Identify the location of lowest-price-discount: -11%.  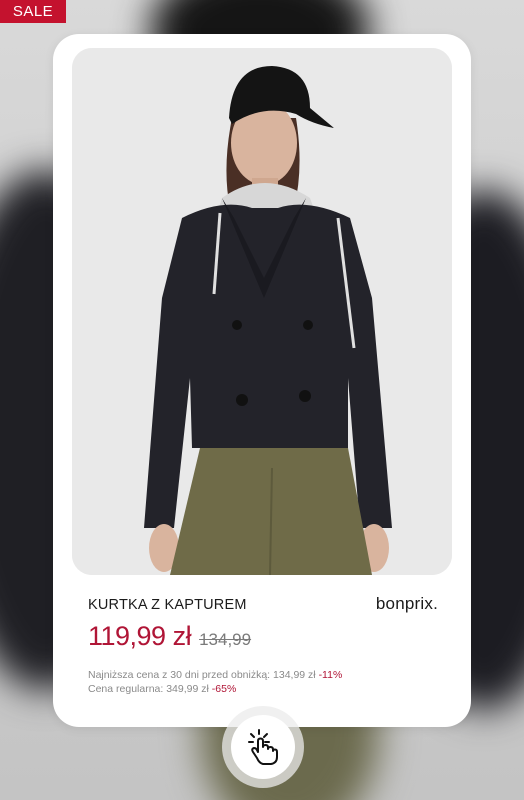
(330, 675).